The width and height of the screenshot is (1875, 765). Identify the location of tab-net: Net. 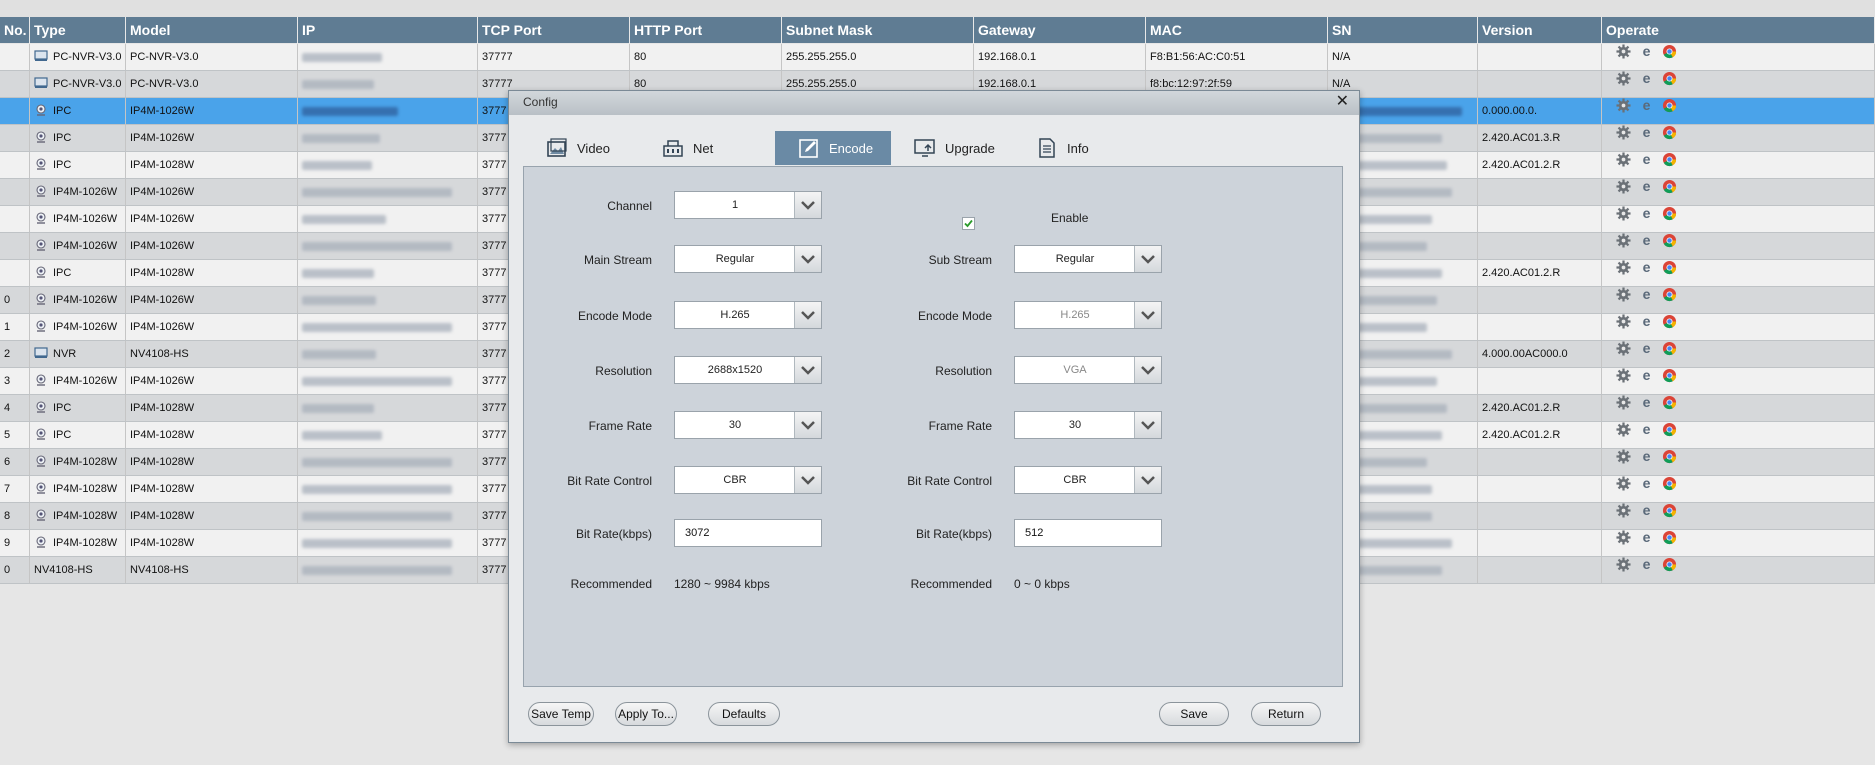
(697, 148).